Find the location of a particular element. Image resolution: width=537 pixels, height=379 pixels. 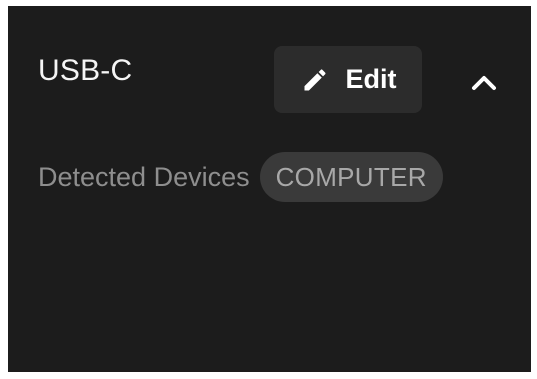

collapse-button is located at coordinates (484, 84).